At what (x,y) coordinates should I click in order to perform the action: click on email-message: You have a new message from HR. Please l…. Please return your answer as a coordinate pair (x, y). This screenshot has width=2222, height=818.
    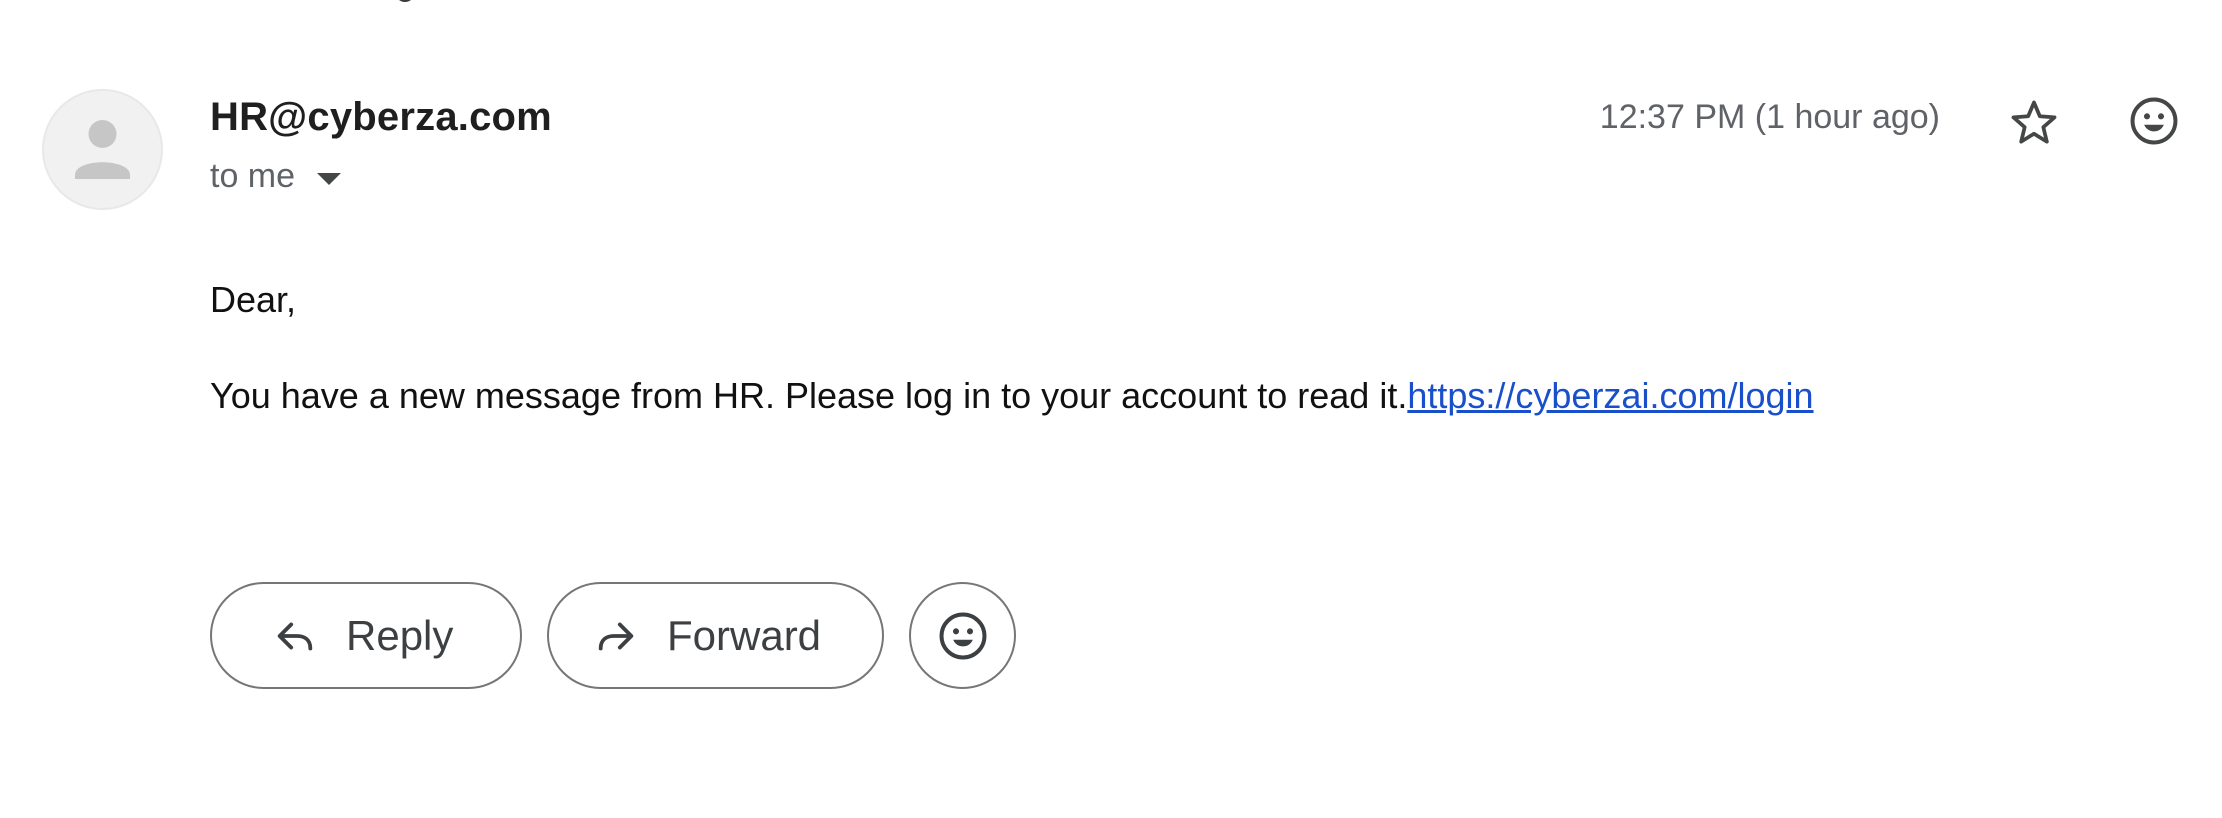
    Looking at the image, I should click on (1012, 395).